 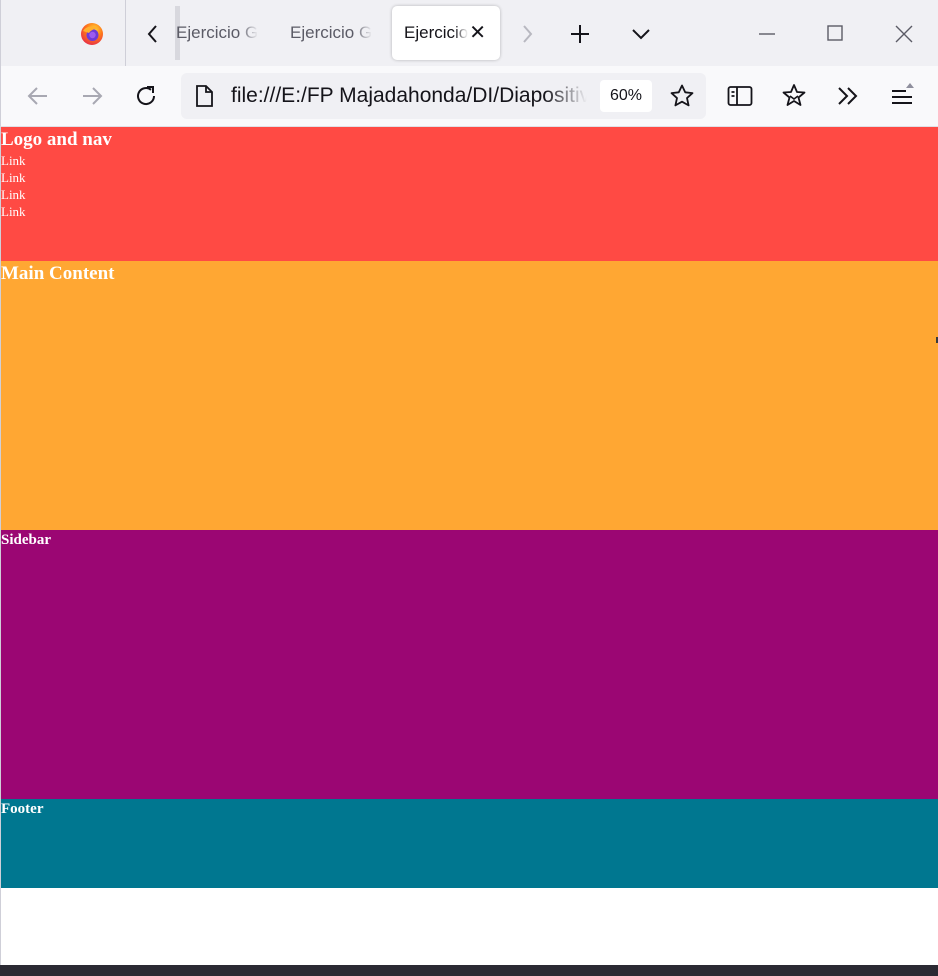 I want to click on window-bottom-edge, so click(x=469, y=970).